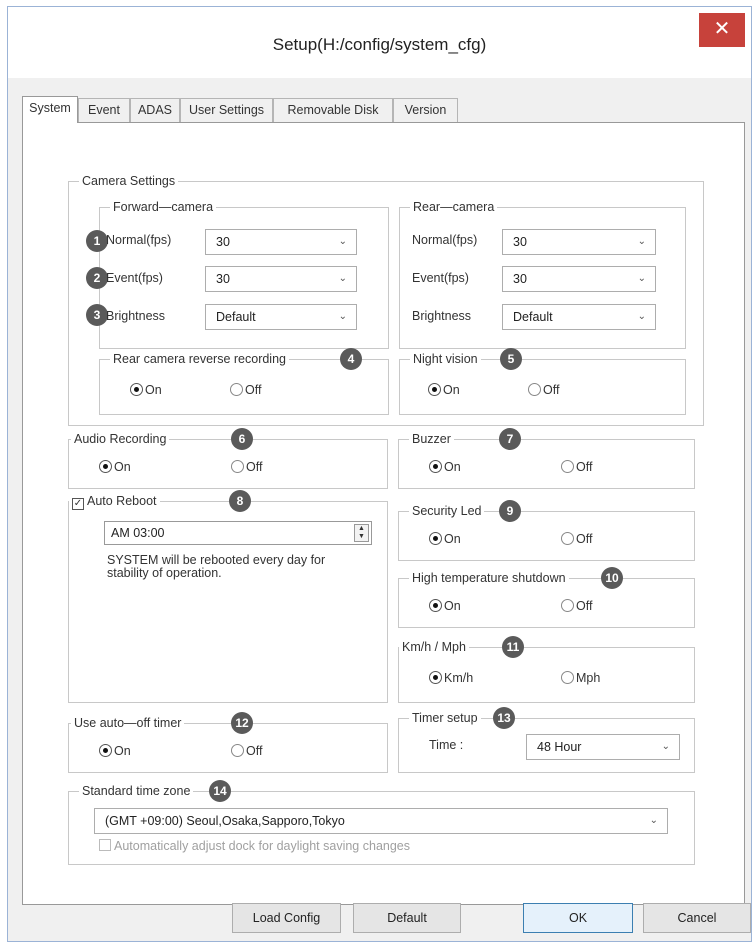 The image size is (755, 945). I want to click on unchecked-box-icon, so click(105, 845).